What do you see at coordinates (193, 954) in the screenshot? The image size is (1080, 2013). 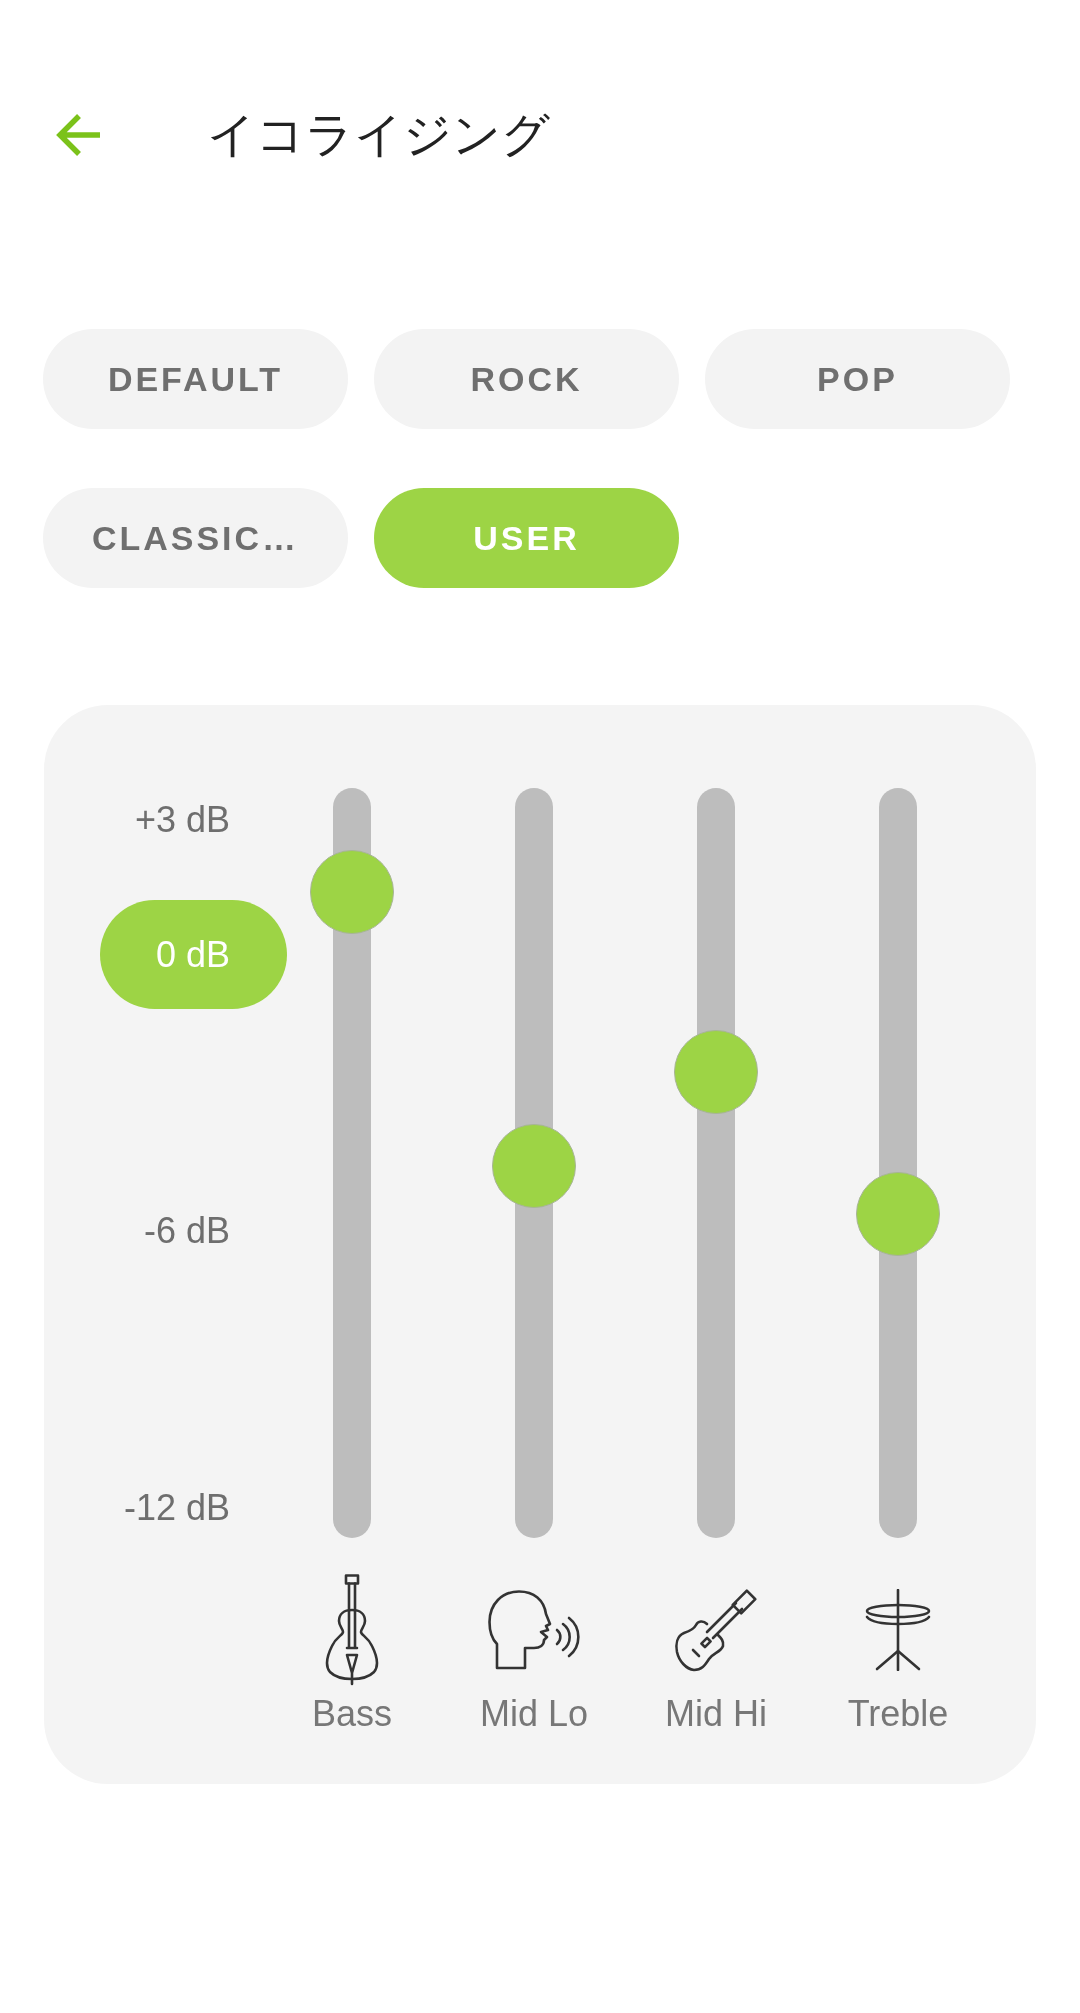 I see `scale-label: 0 dB` at bounding box center [193, 954].